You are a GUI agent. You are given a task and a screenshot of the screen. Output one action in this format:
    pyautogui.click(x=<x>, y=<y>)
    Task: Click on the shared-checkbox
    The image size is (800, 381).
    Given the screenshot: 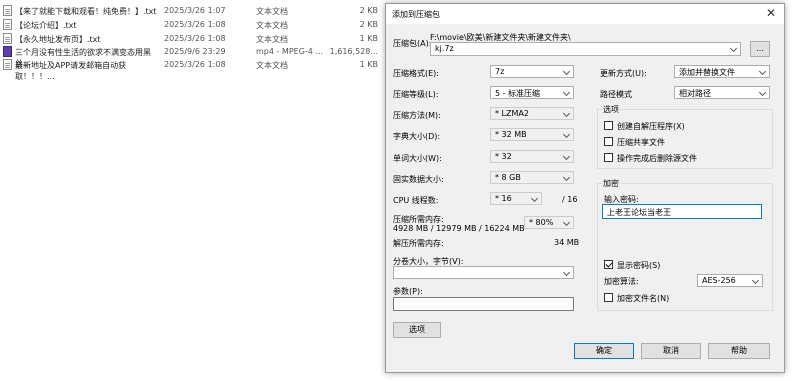 What is the action you would take?
    pyautogui.click(x=608, y=141)
    